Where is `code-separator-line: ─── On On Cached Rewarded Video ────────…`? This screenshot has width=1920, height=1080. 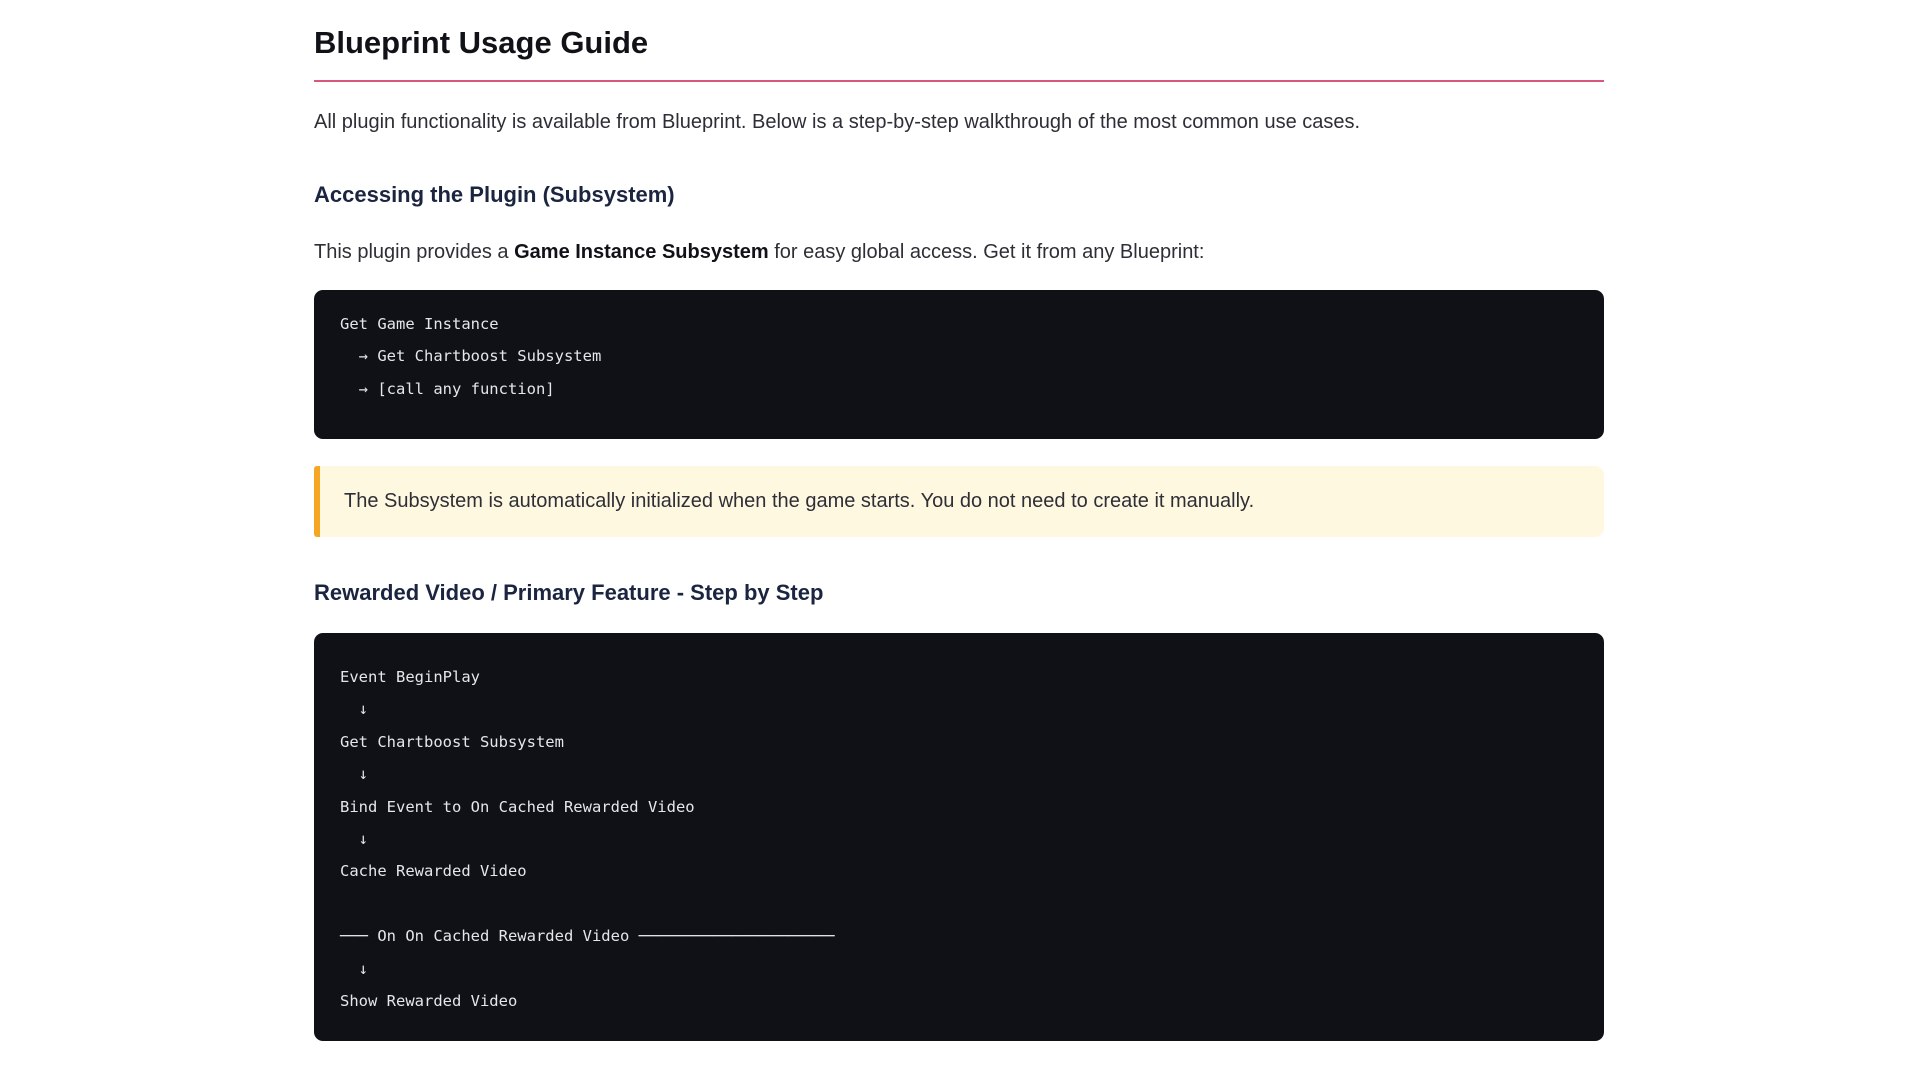 code-separator-line: ─── On On Cached Rewarded Video ────────… is located at coordinates (587, 936).